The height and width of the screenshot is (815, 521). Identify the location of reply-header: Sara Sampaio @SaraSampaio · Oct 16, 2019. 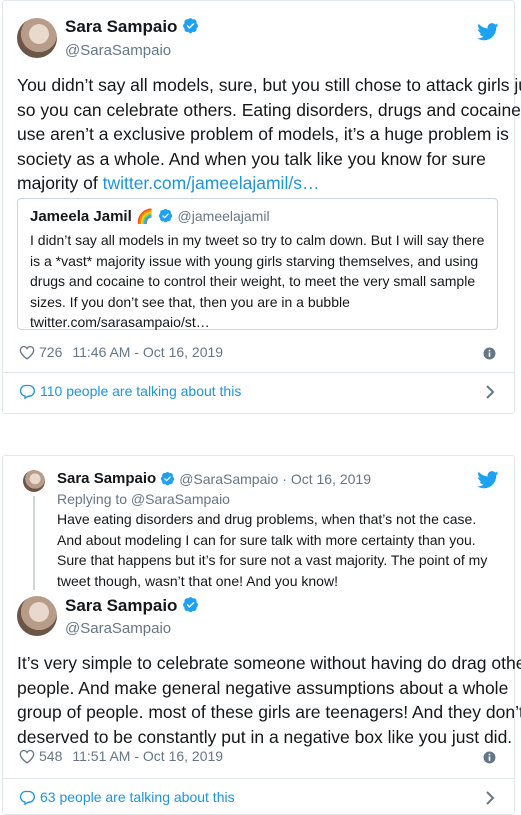
(214, 478).